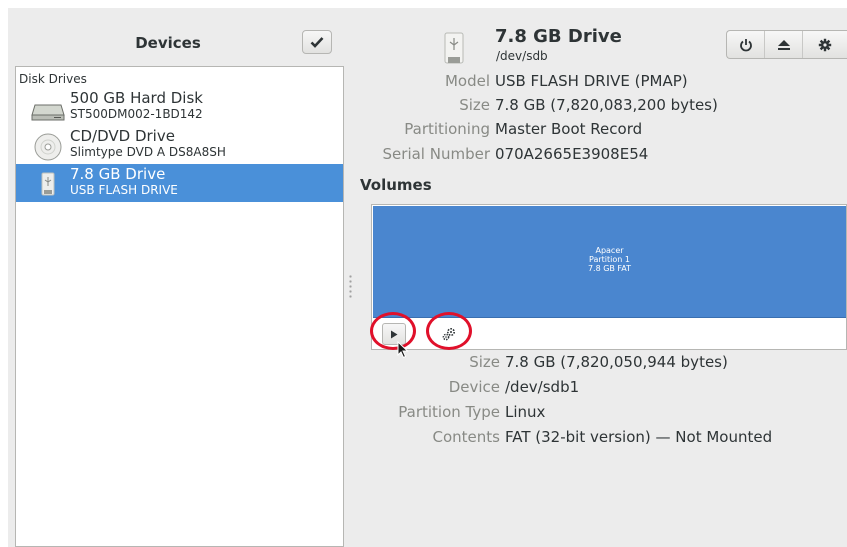 The height and width of the screenshot is (547, 847). I want to click on partition-name: Apacer, so click(609, 250).